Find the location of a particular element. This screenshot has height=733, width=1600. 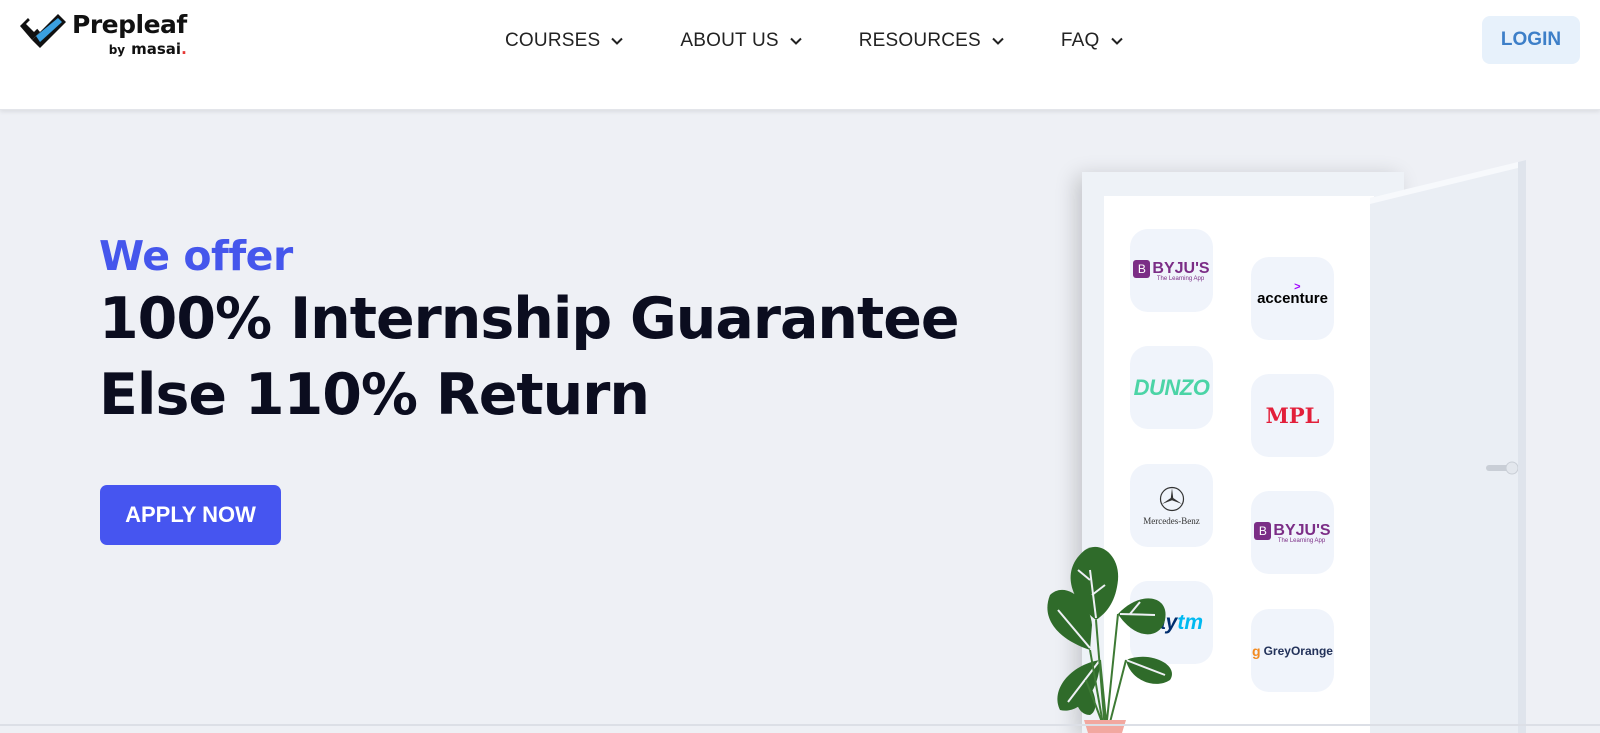

monstera-plant-illustration is located at coordinates (1109, 639).